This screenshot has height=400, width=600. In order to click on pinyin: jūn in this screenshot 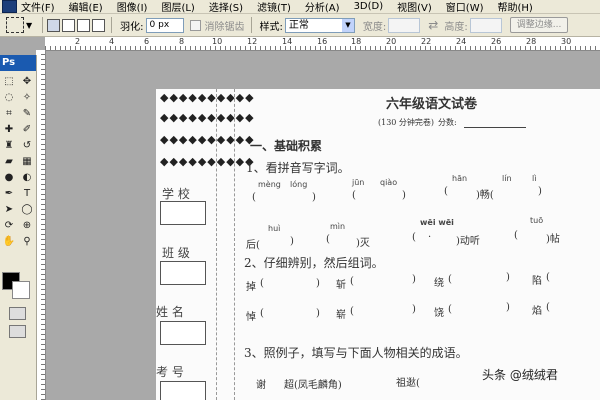, I will do `click(358, 182)`.